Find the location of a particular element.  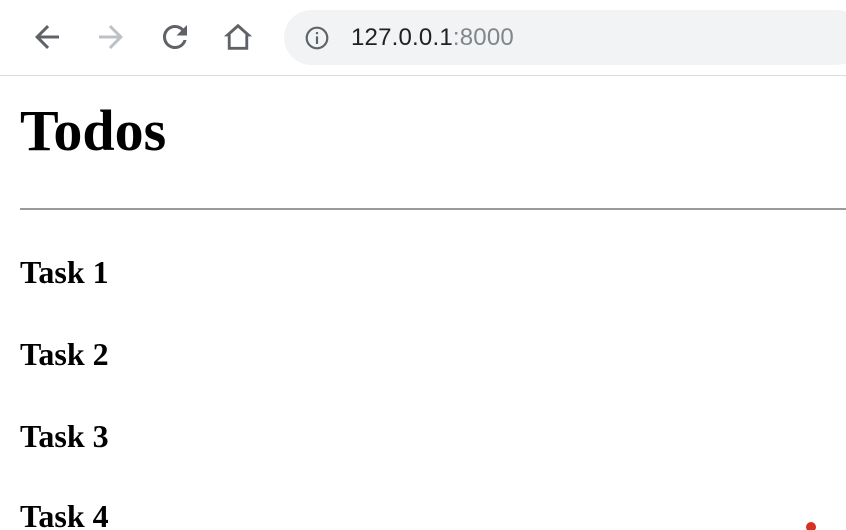

page-title: Todos is located at coordinates (93, 130).